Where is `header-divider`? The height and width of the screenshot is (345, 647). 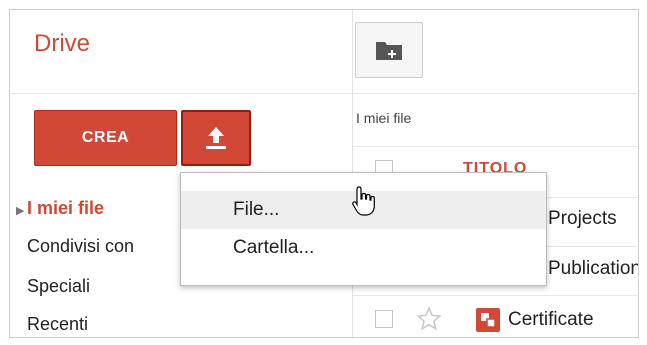 header-divider is located at coordinates (181, 93).